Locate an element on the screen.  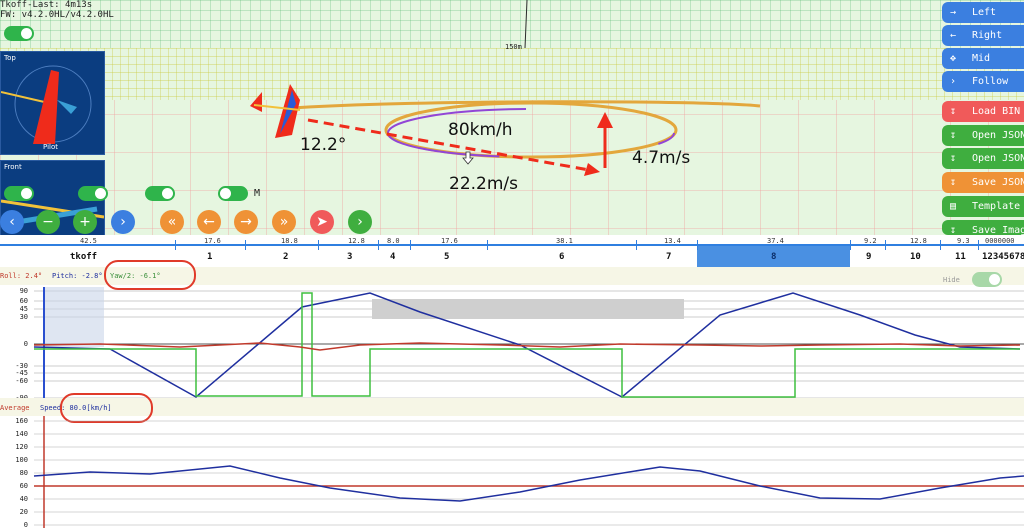
top-view-canvas is located at coordinates (46, 104).